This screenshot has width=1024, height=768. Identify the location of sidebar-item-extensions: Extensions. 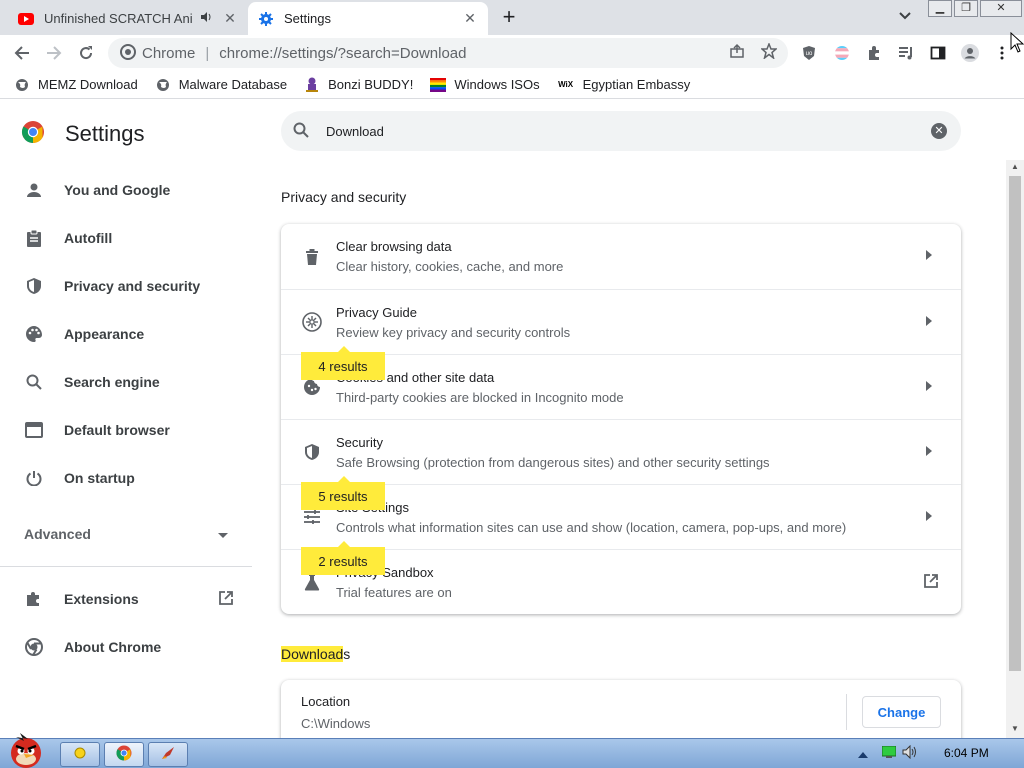
(126, 599).